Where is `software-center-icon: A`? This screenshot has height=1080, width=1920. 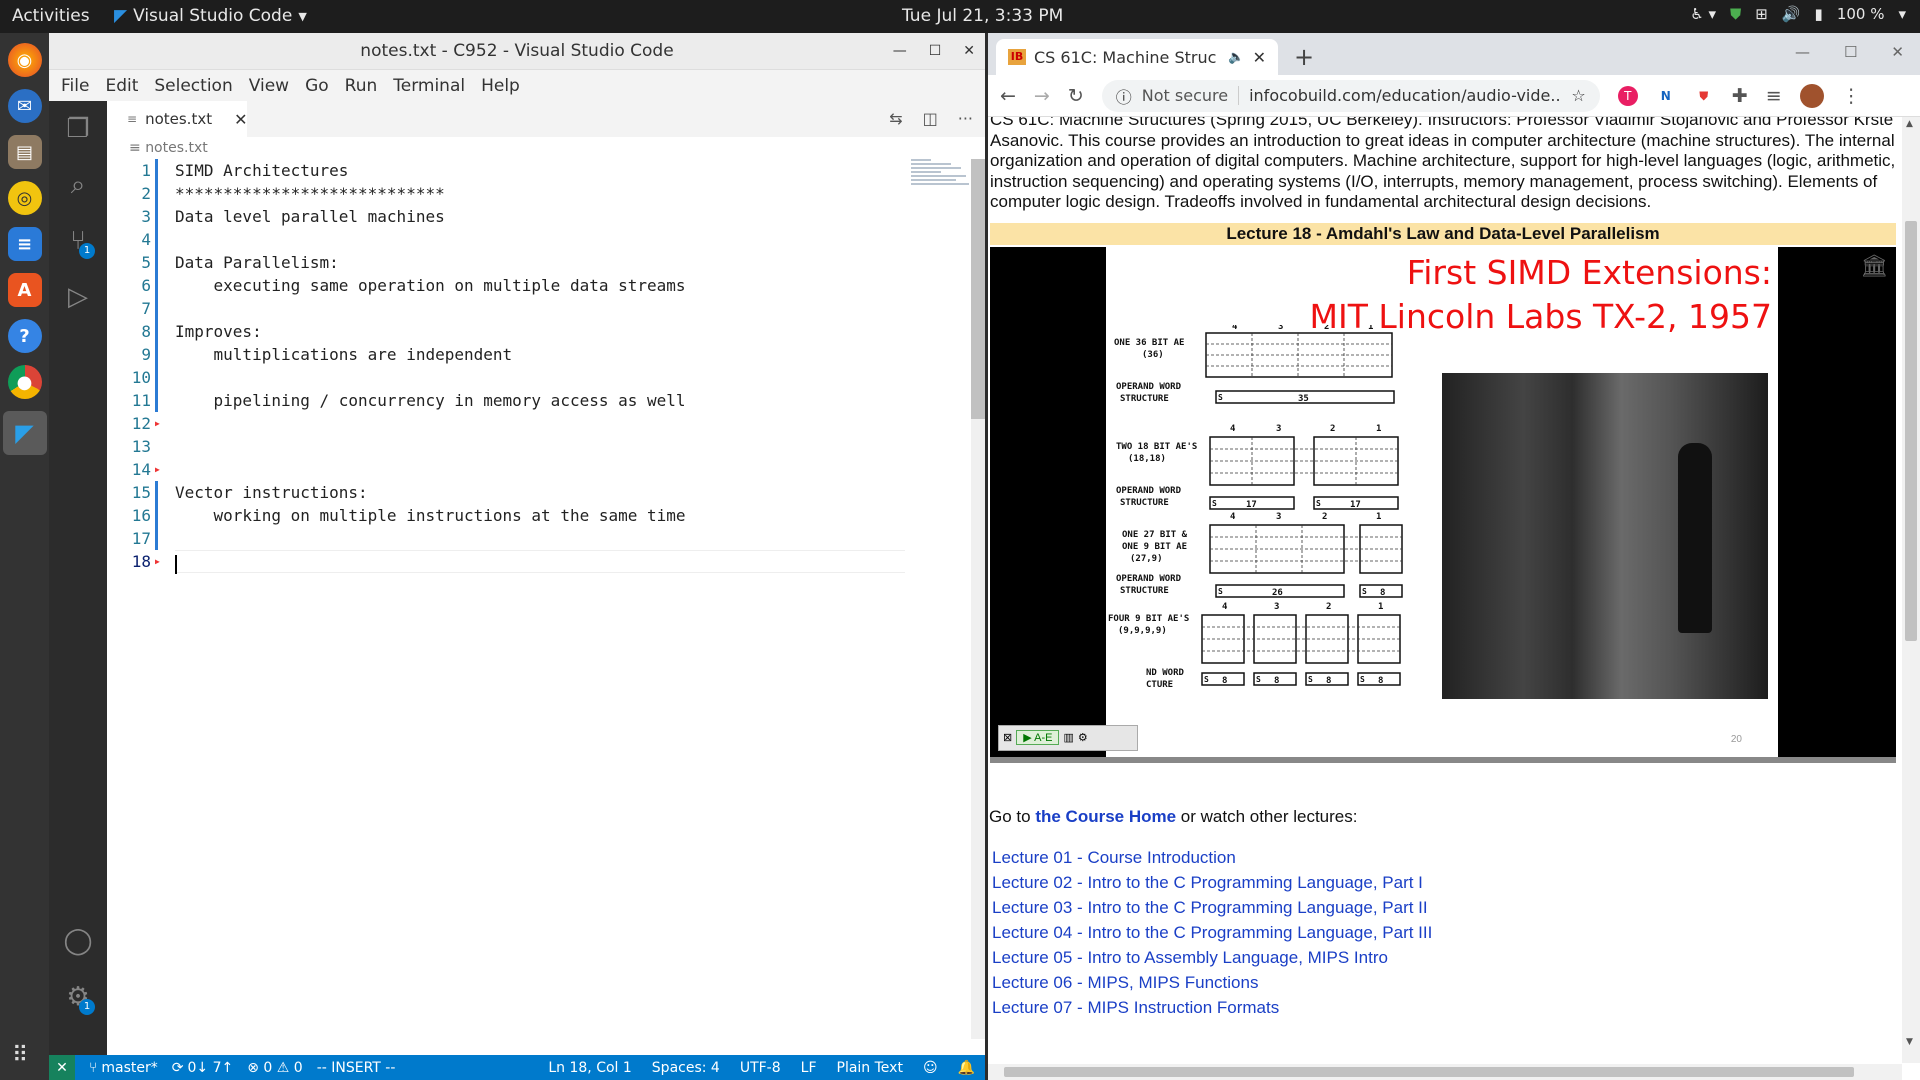
software-center-icon: A is located at coordinates (24, 290).